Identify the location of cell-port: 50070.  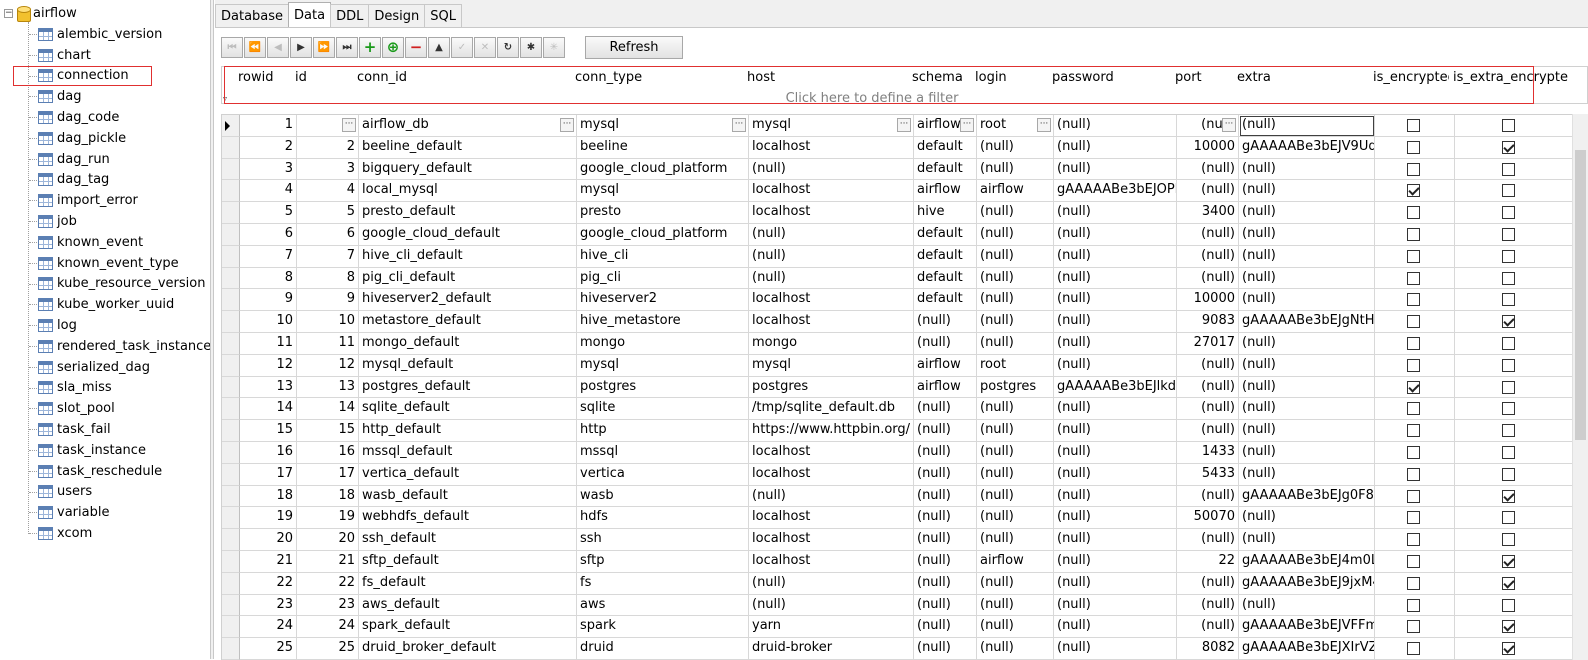
(1208, 518).